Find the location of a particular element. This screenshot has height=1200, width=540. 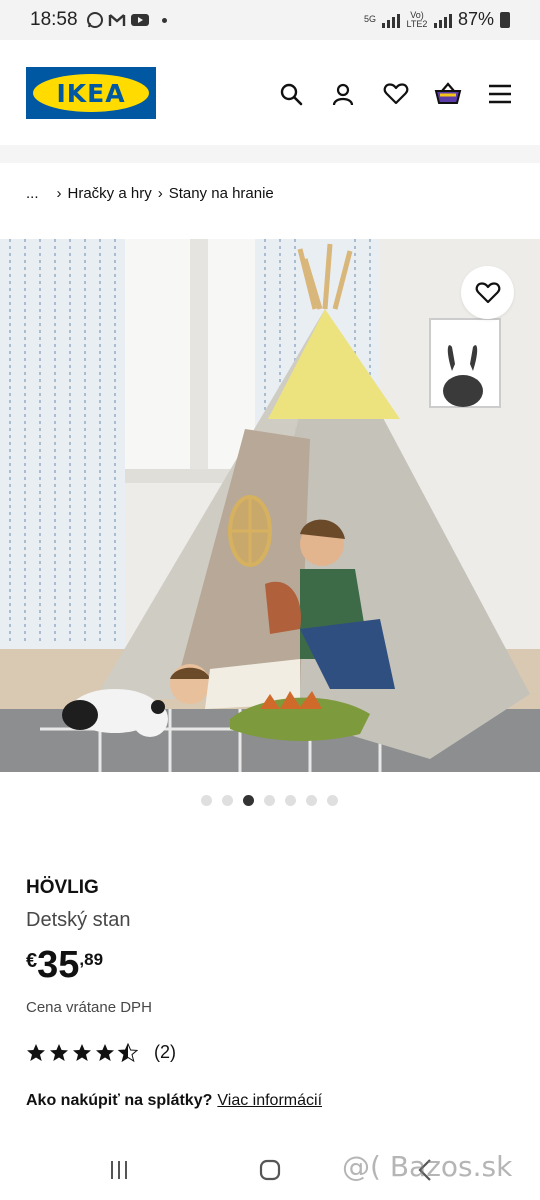

recent-apps-icon is located at coordinates (119, 1170).